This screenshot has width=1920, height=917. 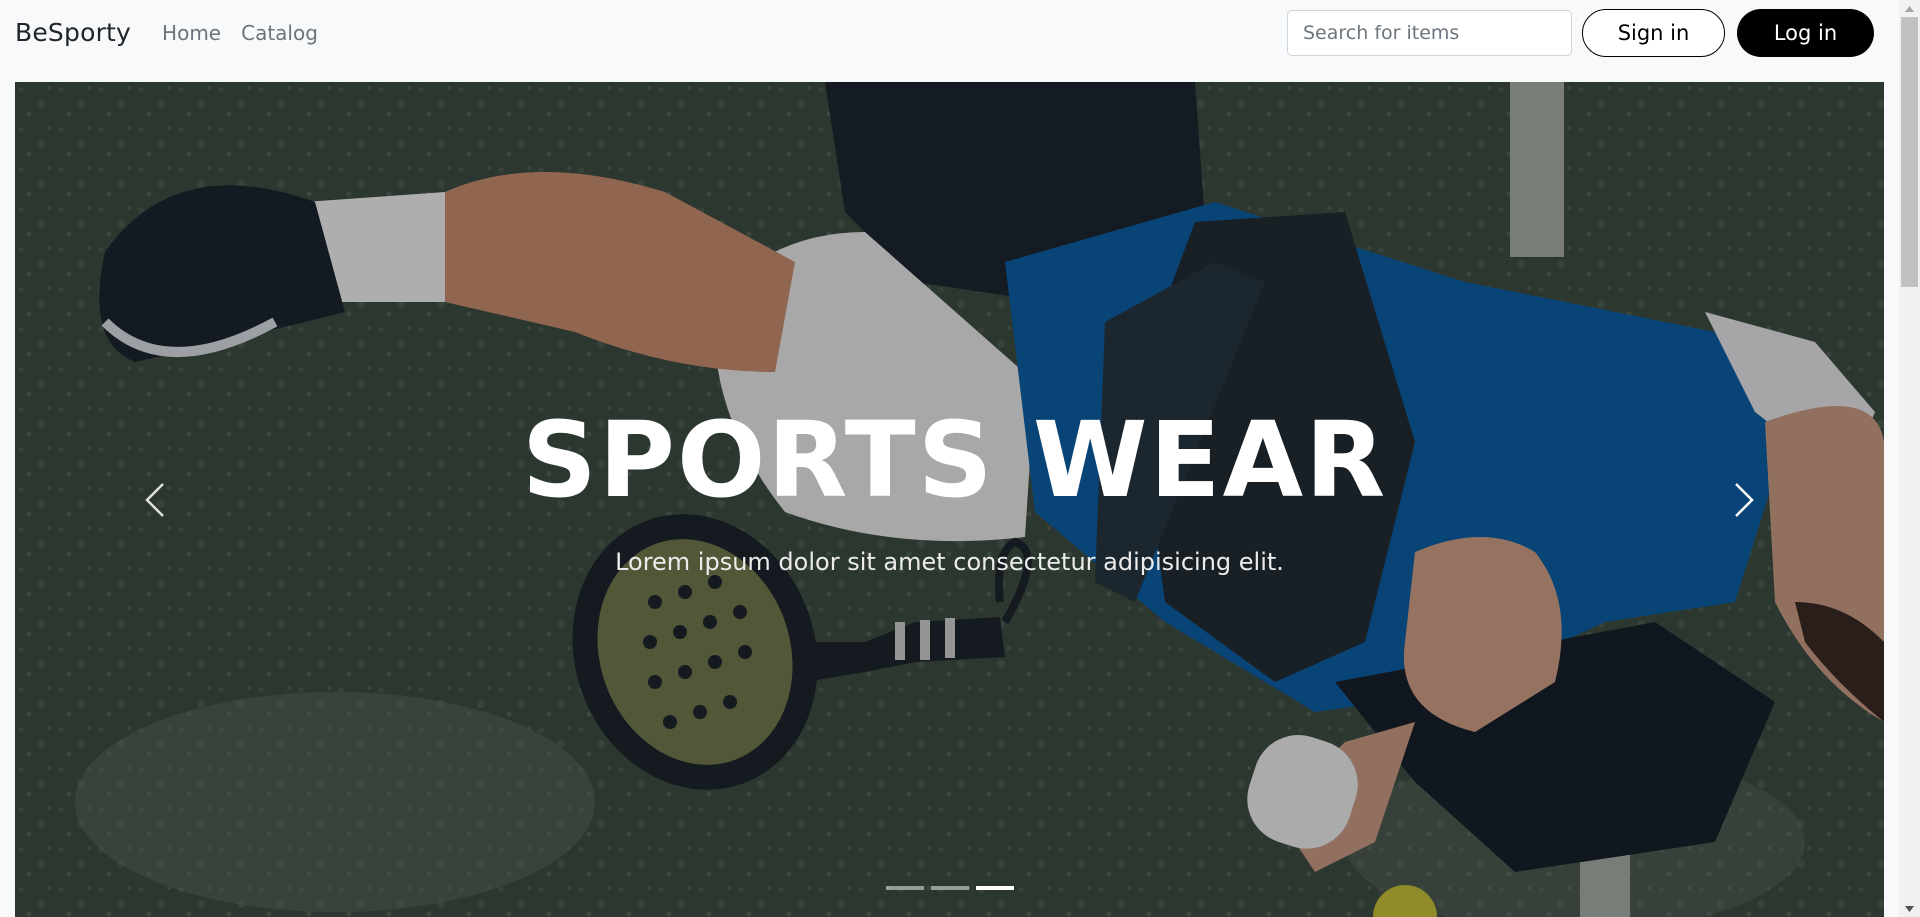 I want to click on carousel-next-button, so click(x=1744, y=499).